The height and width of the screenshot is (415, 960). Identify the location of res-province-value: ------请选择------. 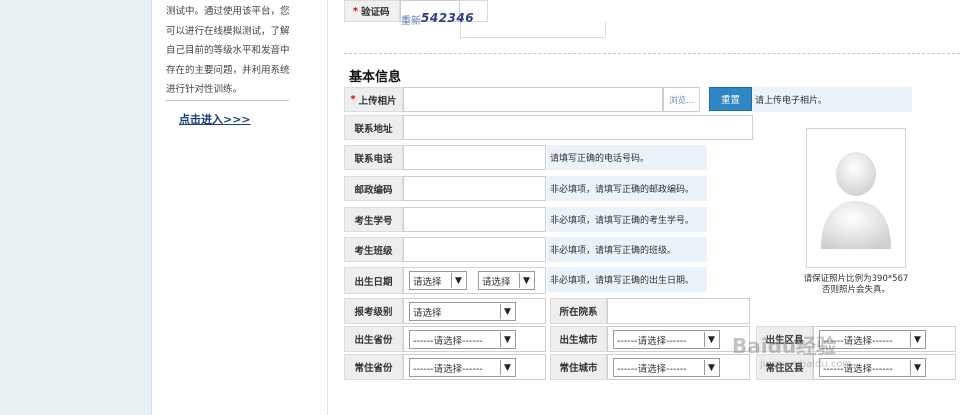
(448, 369).